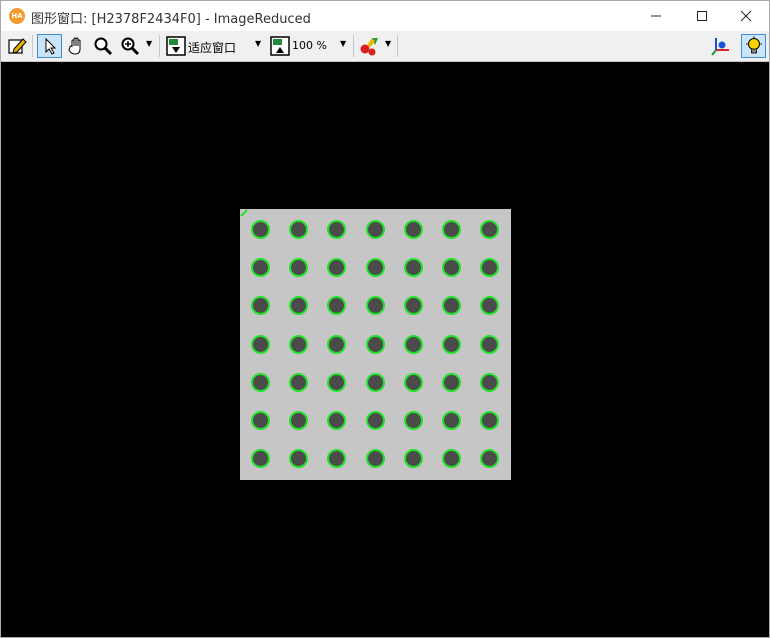 The height and width of the screenshot is (638, 770). Describe the element at coordinates (385, 16) in the screenshot. I see `title-bar: HA 图形窗口: [H2378F2434F0] - ImageReduced` at that location.